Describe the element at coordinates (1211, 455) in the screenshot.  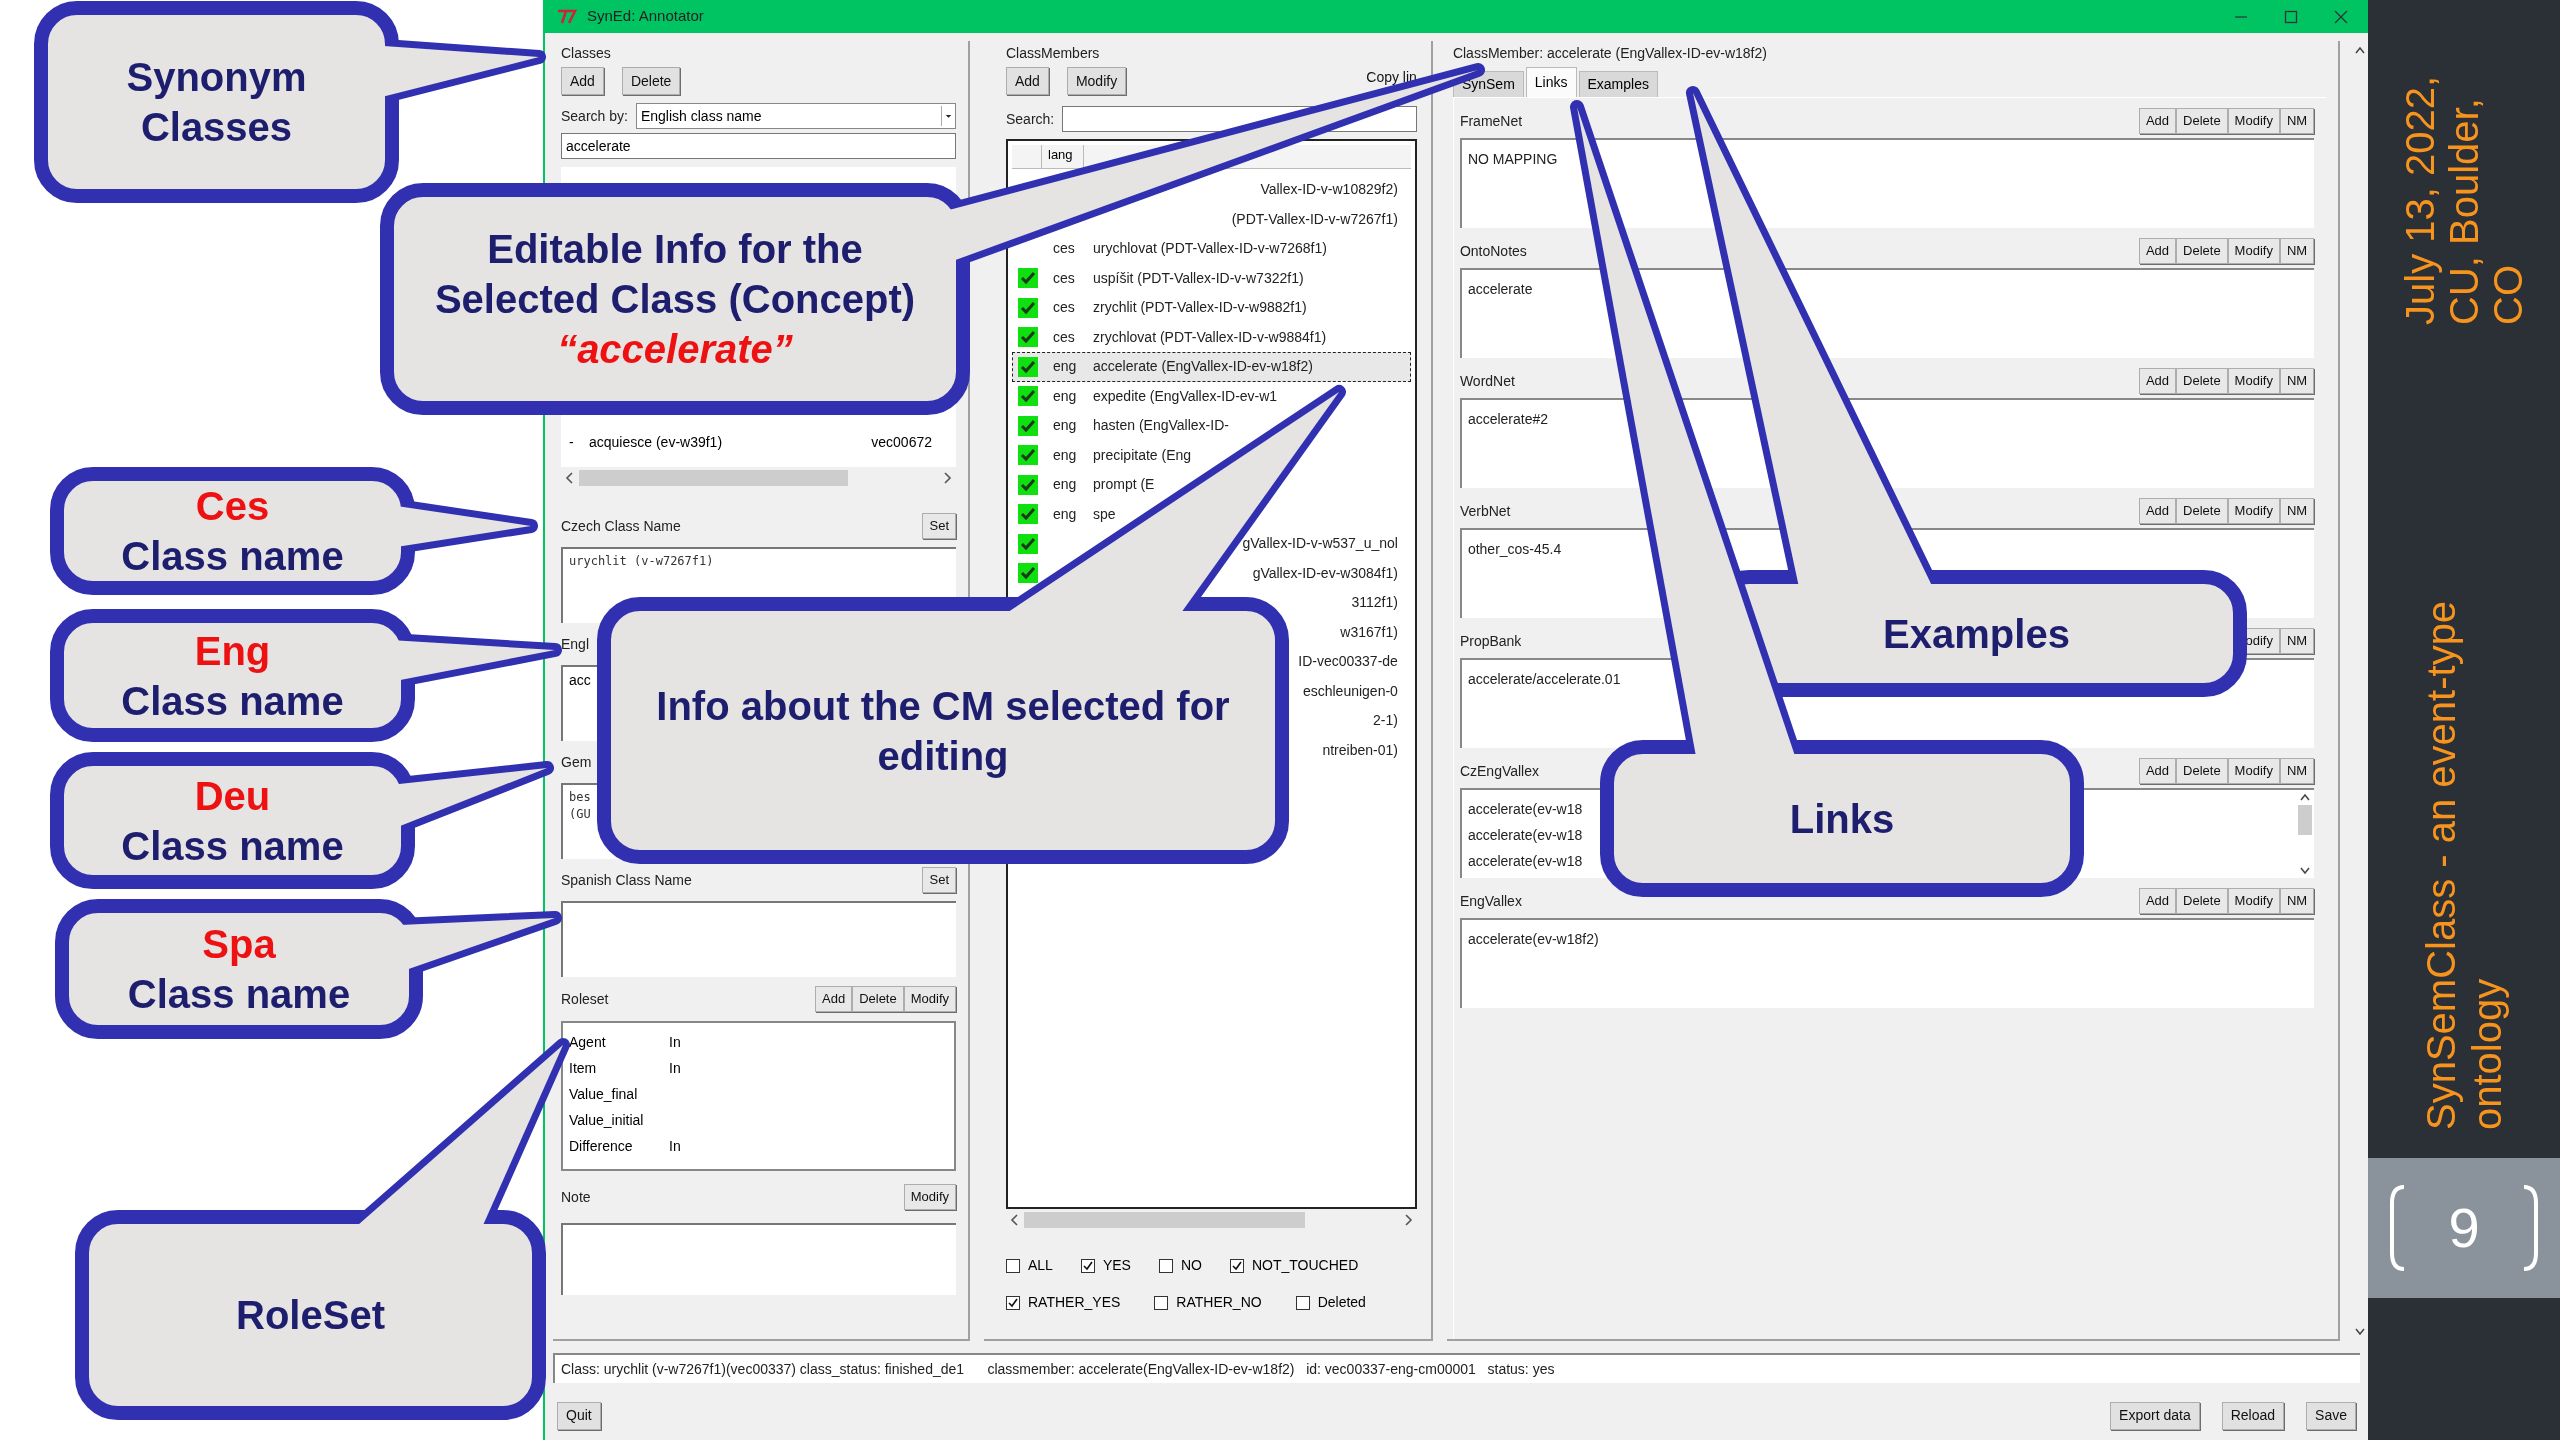
I see `member-row: eng precipitate (Eng` at that location.